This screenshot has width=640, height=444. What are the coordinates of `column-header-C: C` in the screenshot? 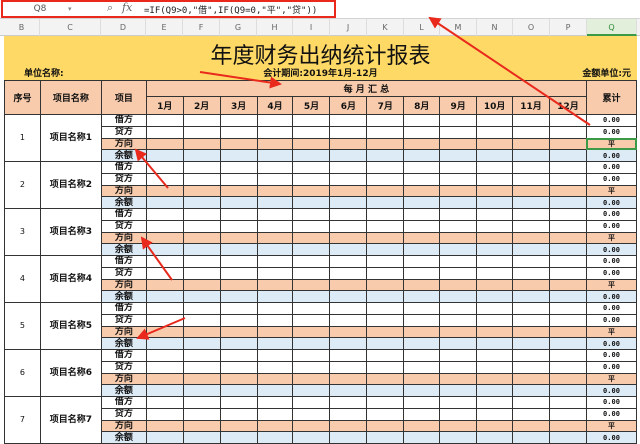 It's located at (70, 27).